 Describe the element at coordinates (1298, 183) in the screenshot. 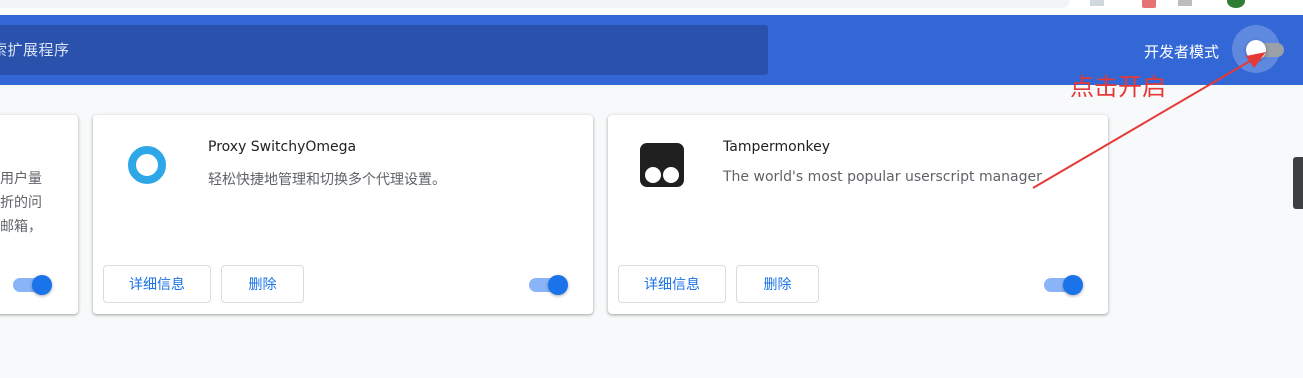

I see `side-panel-edge` at that location.